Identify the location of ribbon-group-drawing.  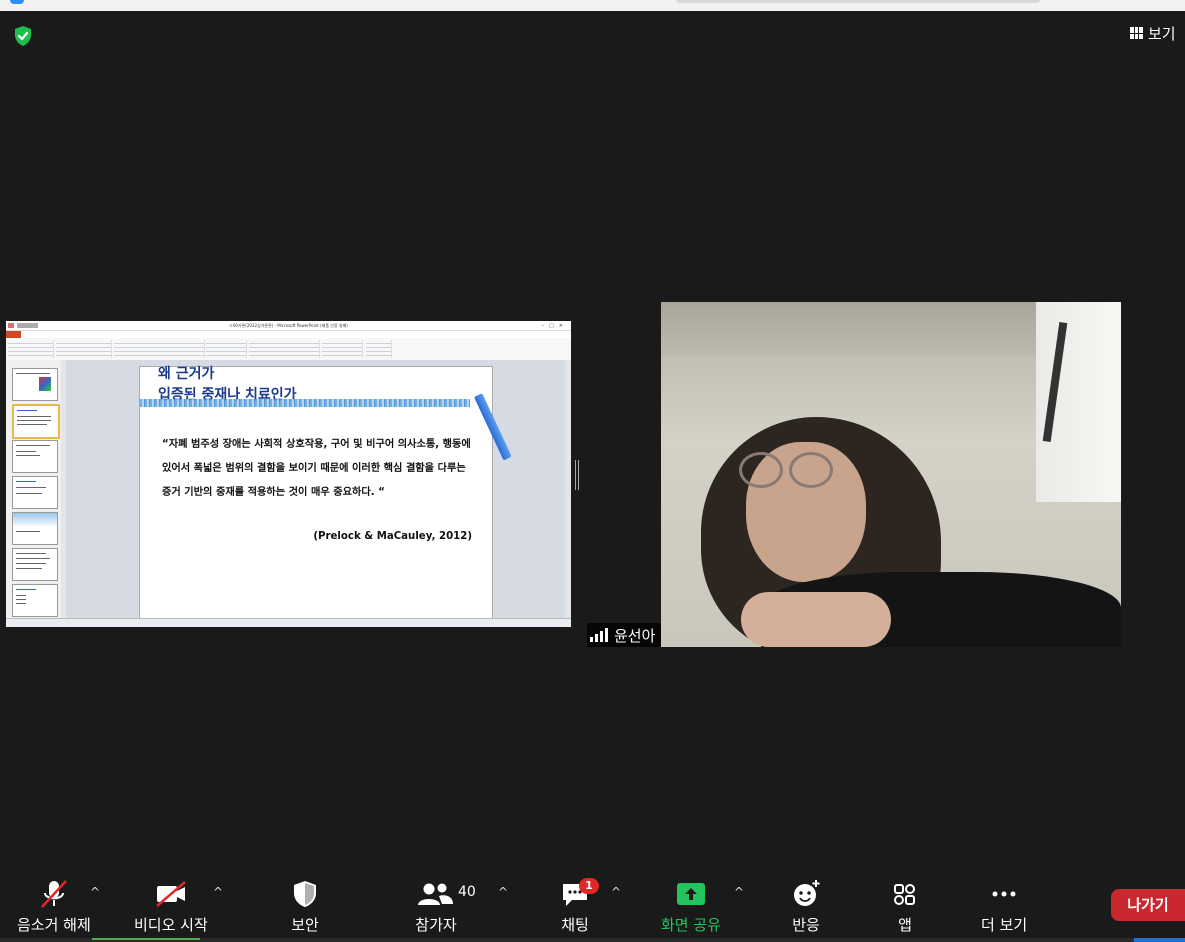
(284, 349).